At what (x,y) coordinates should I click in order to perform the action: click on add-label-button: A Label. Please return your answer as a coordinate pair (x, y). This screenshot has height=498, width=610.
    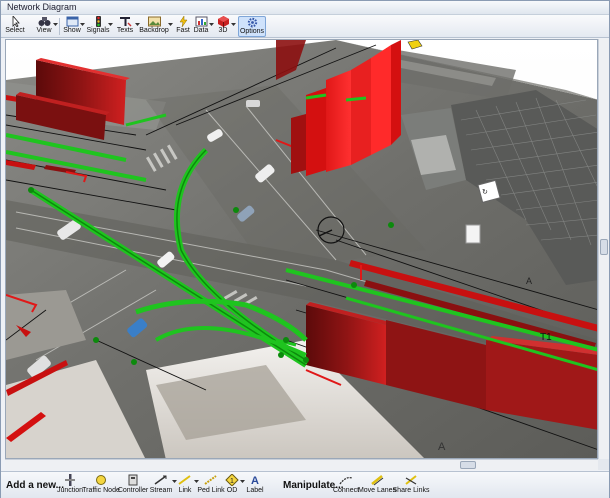
    Looking at the image, I should click on (255, 486).